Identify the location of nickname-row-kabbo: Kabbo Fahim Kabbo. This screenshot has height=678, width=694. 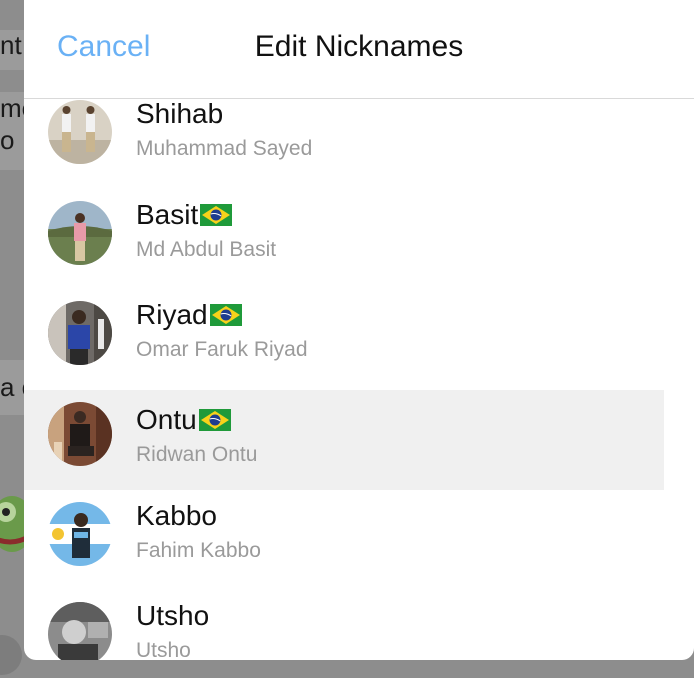
(344, 534).